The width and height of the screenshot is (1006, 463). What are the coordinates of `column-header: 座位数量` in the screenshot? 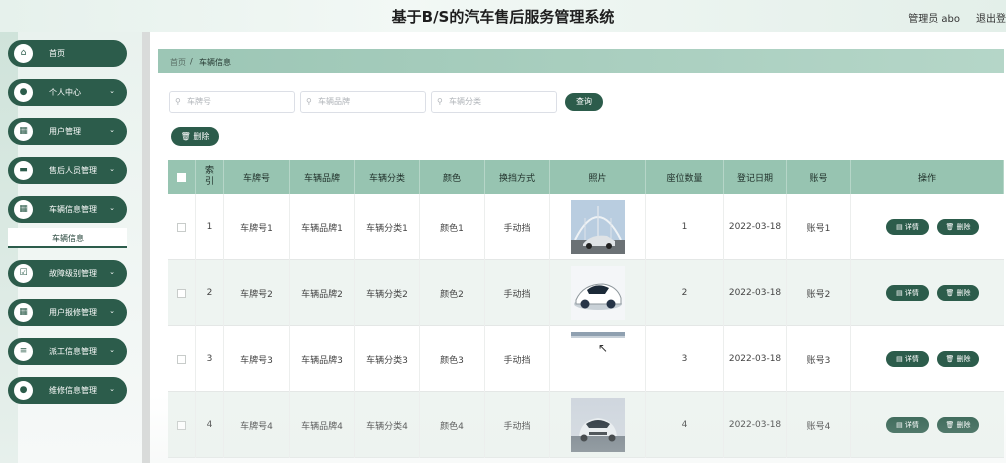 It's located at (685, 177).